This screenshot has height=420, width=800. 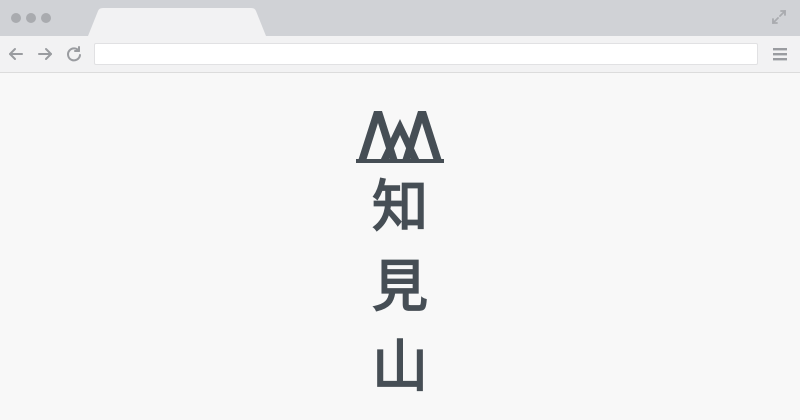 I want to click on minimize-window-button, so click(x=31, y=18).